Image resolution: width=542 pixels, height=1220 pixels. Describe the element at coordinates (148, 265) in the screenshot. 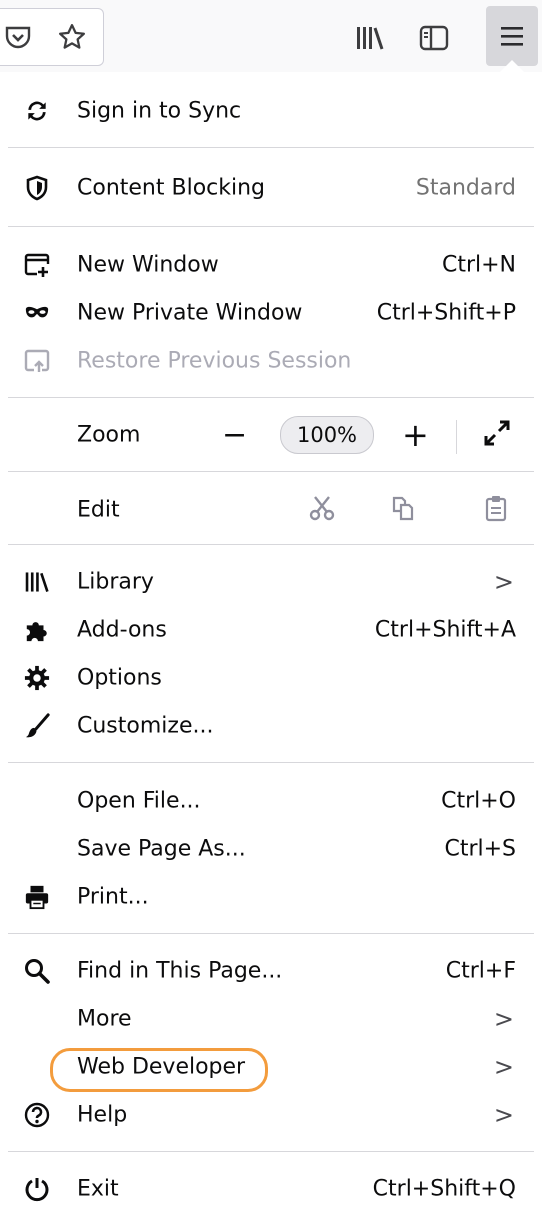

I see `menu-item-label: New Window` at that location.